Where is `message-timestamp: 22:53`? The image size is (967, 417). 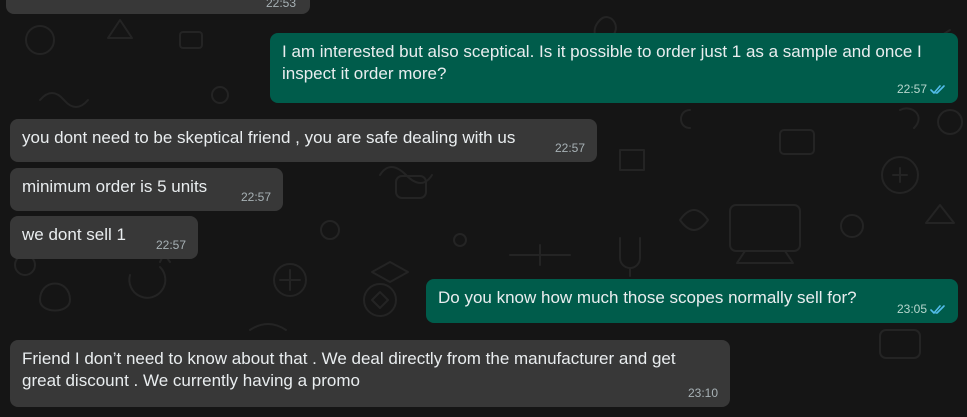
message-timestamp: 22:53 is located at coordinates (280, 5).